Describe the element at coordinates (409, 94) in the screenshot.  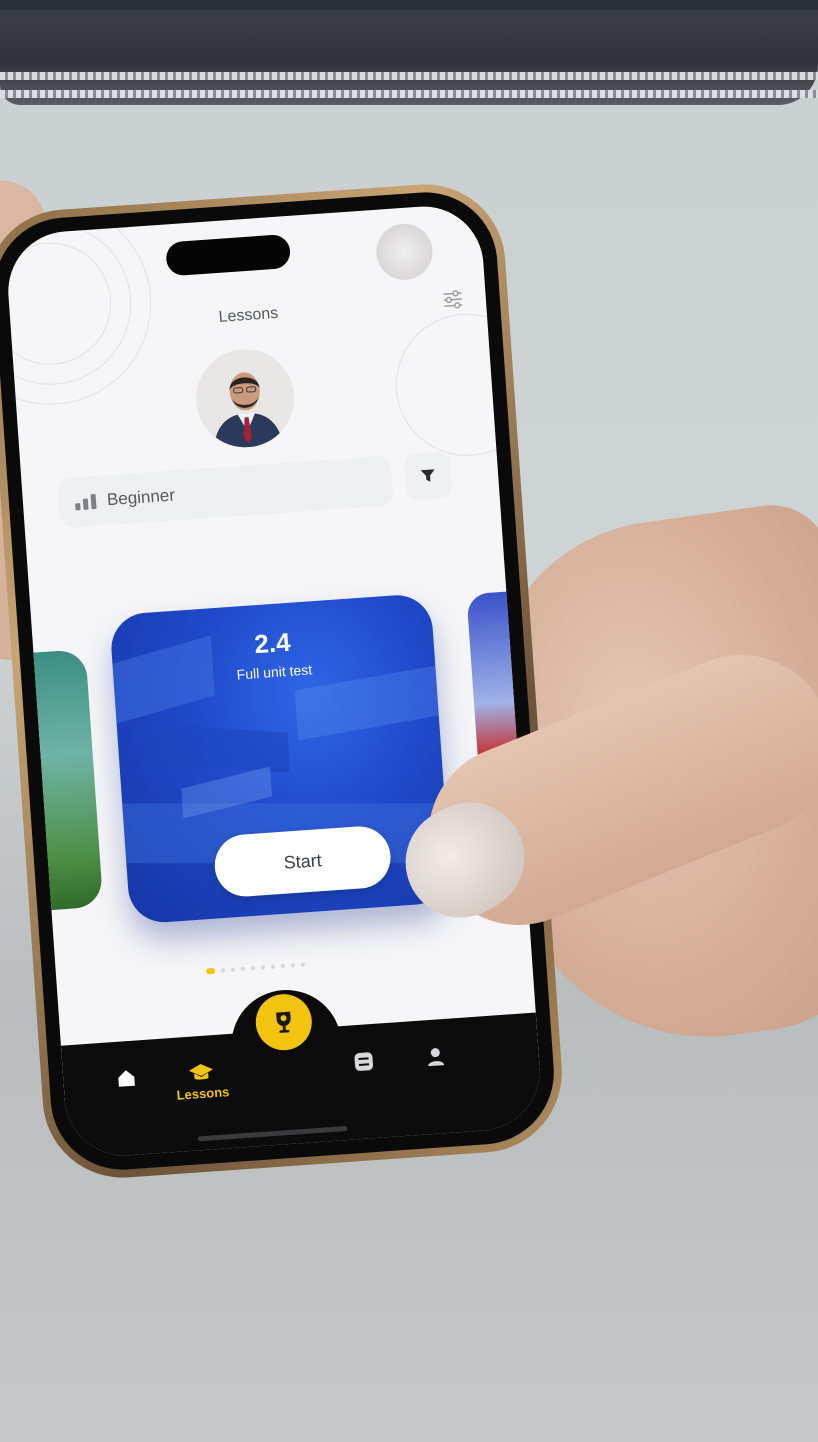
I see `zipper-lower` at that location.